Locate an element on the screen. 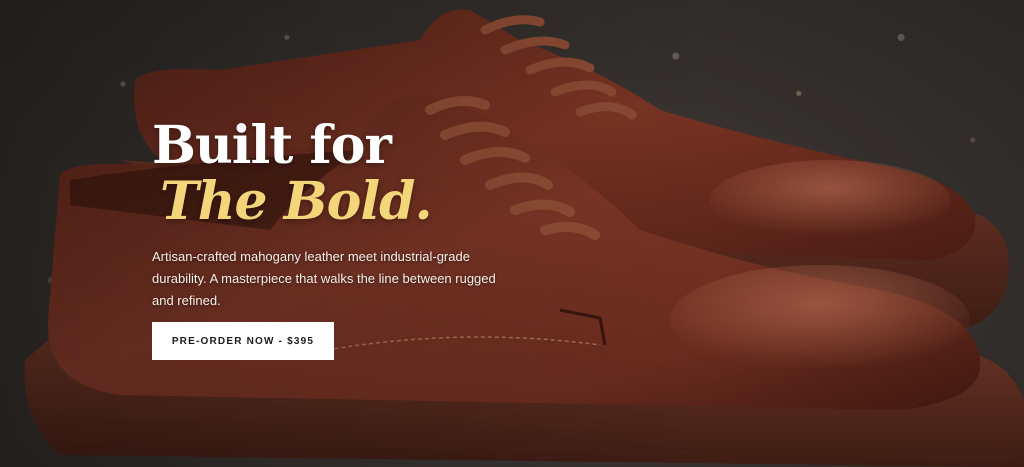 Image resolution: width=1024 pixels, height=467 pixels. headline-line-2-accent: The Bold. is located at coordinates (296, 201).